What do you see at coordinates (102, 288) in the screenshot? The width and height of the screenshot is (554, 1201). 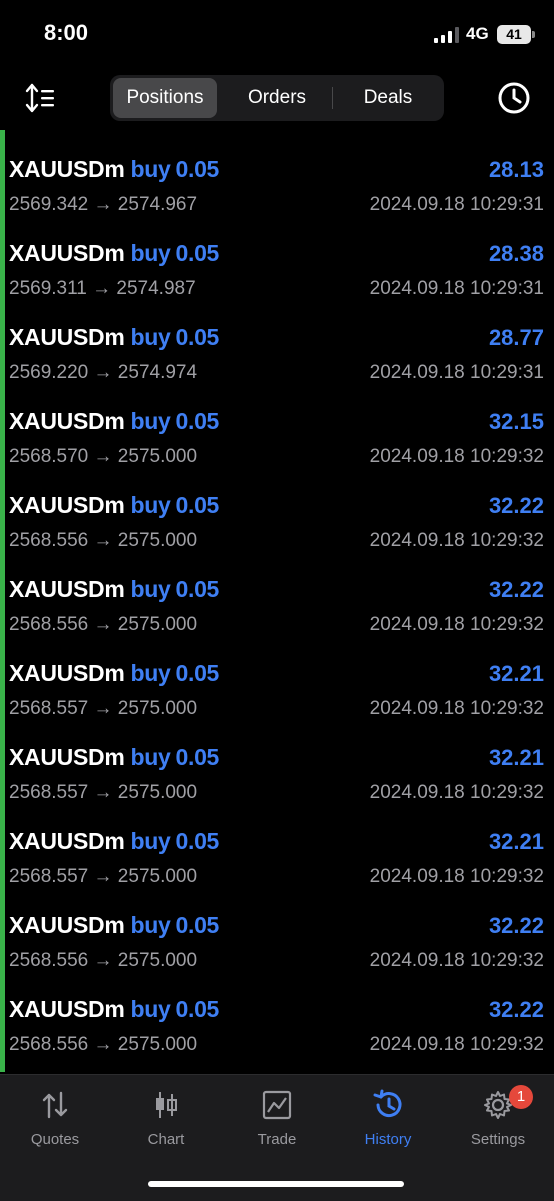 I see `position-prices: 2569.311 → 2574.987` at bounding box center [102, 288].